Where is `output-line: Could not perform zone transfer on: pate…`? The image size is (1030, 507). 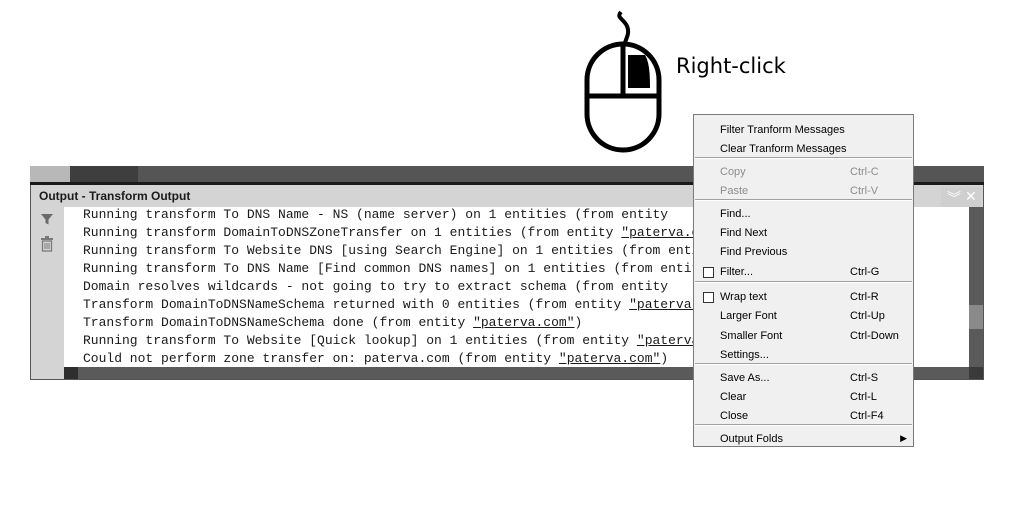 output-line: Could not perform zone transfer on: pate… is located at coordinates (375, 358).